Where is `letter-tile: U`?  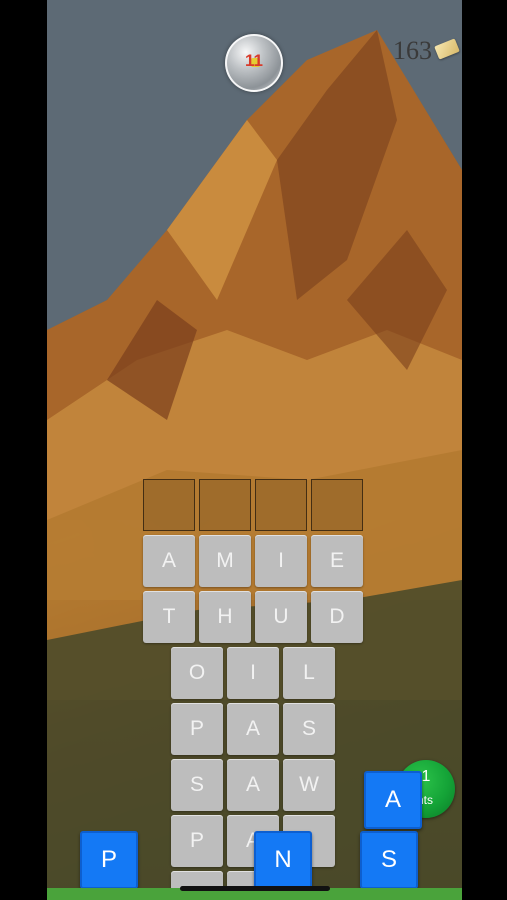
letter-tile: U is located at coordinates (281, 617).